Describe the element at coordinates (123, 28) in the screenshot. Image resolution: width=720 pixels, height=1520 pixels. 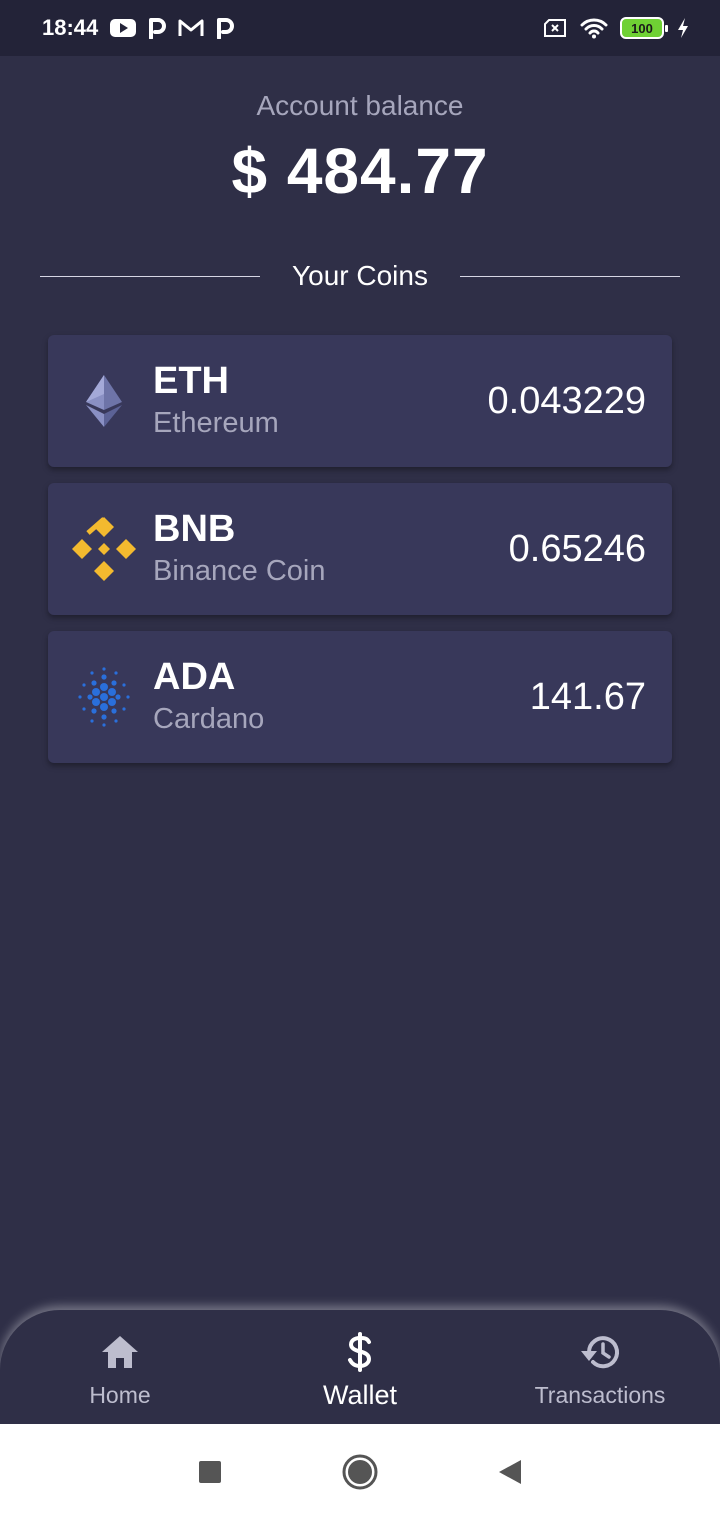
I see `youtube-icon` at that location.